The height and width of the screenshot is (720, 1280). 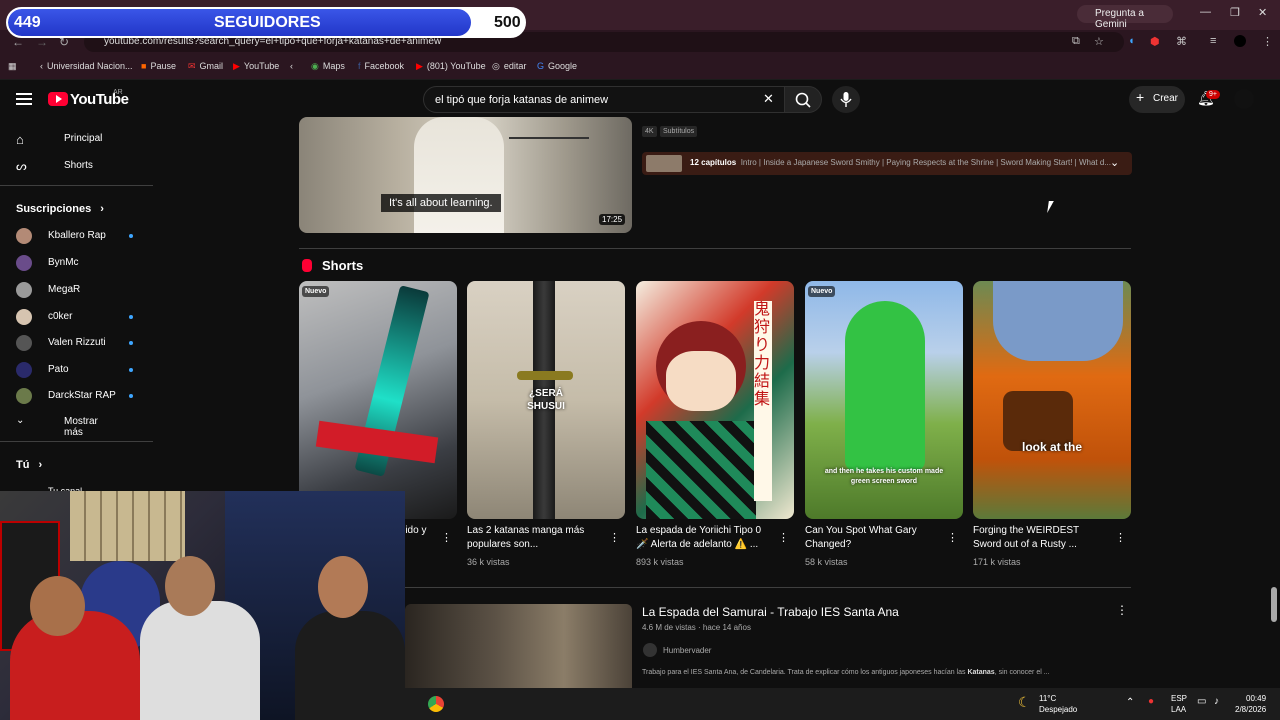 I want to click on bookmark-8: ▶ (801) YouTube, so click(x=451, y=66).